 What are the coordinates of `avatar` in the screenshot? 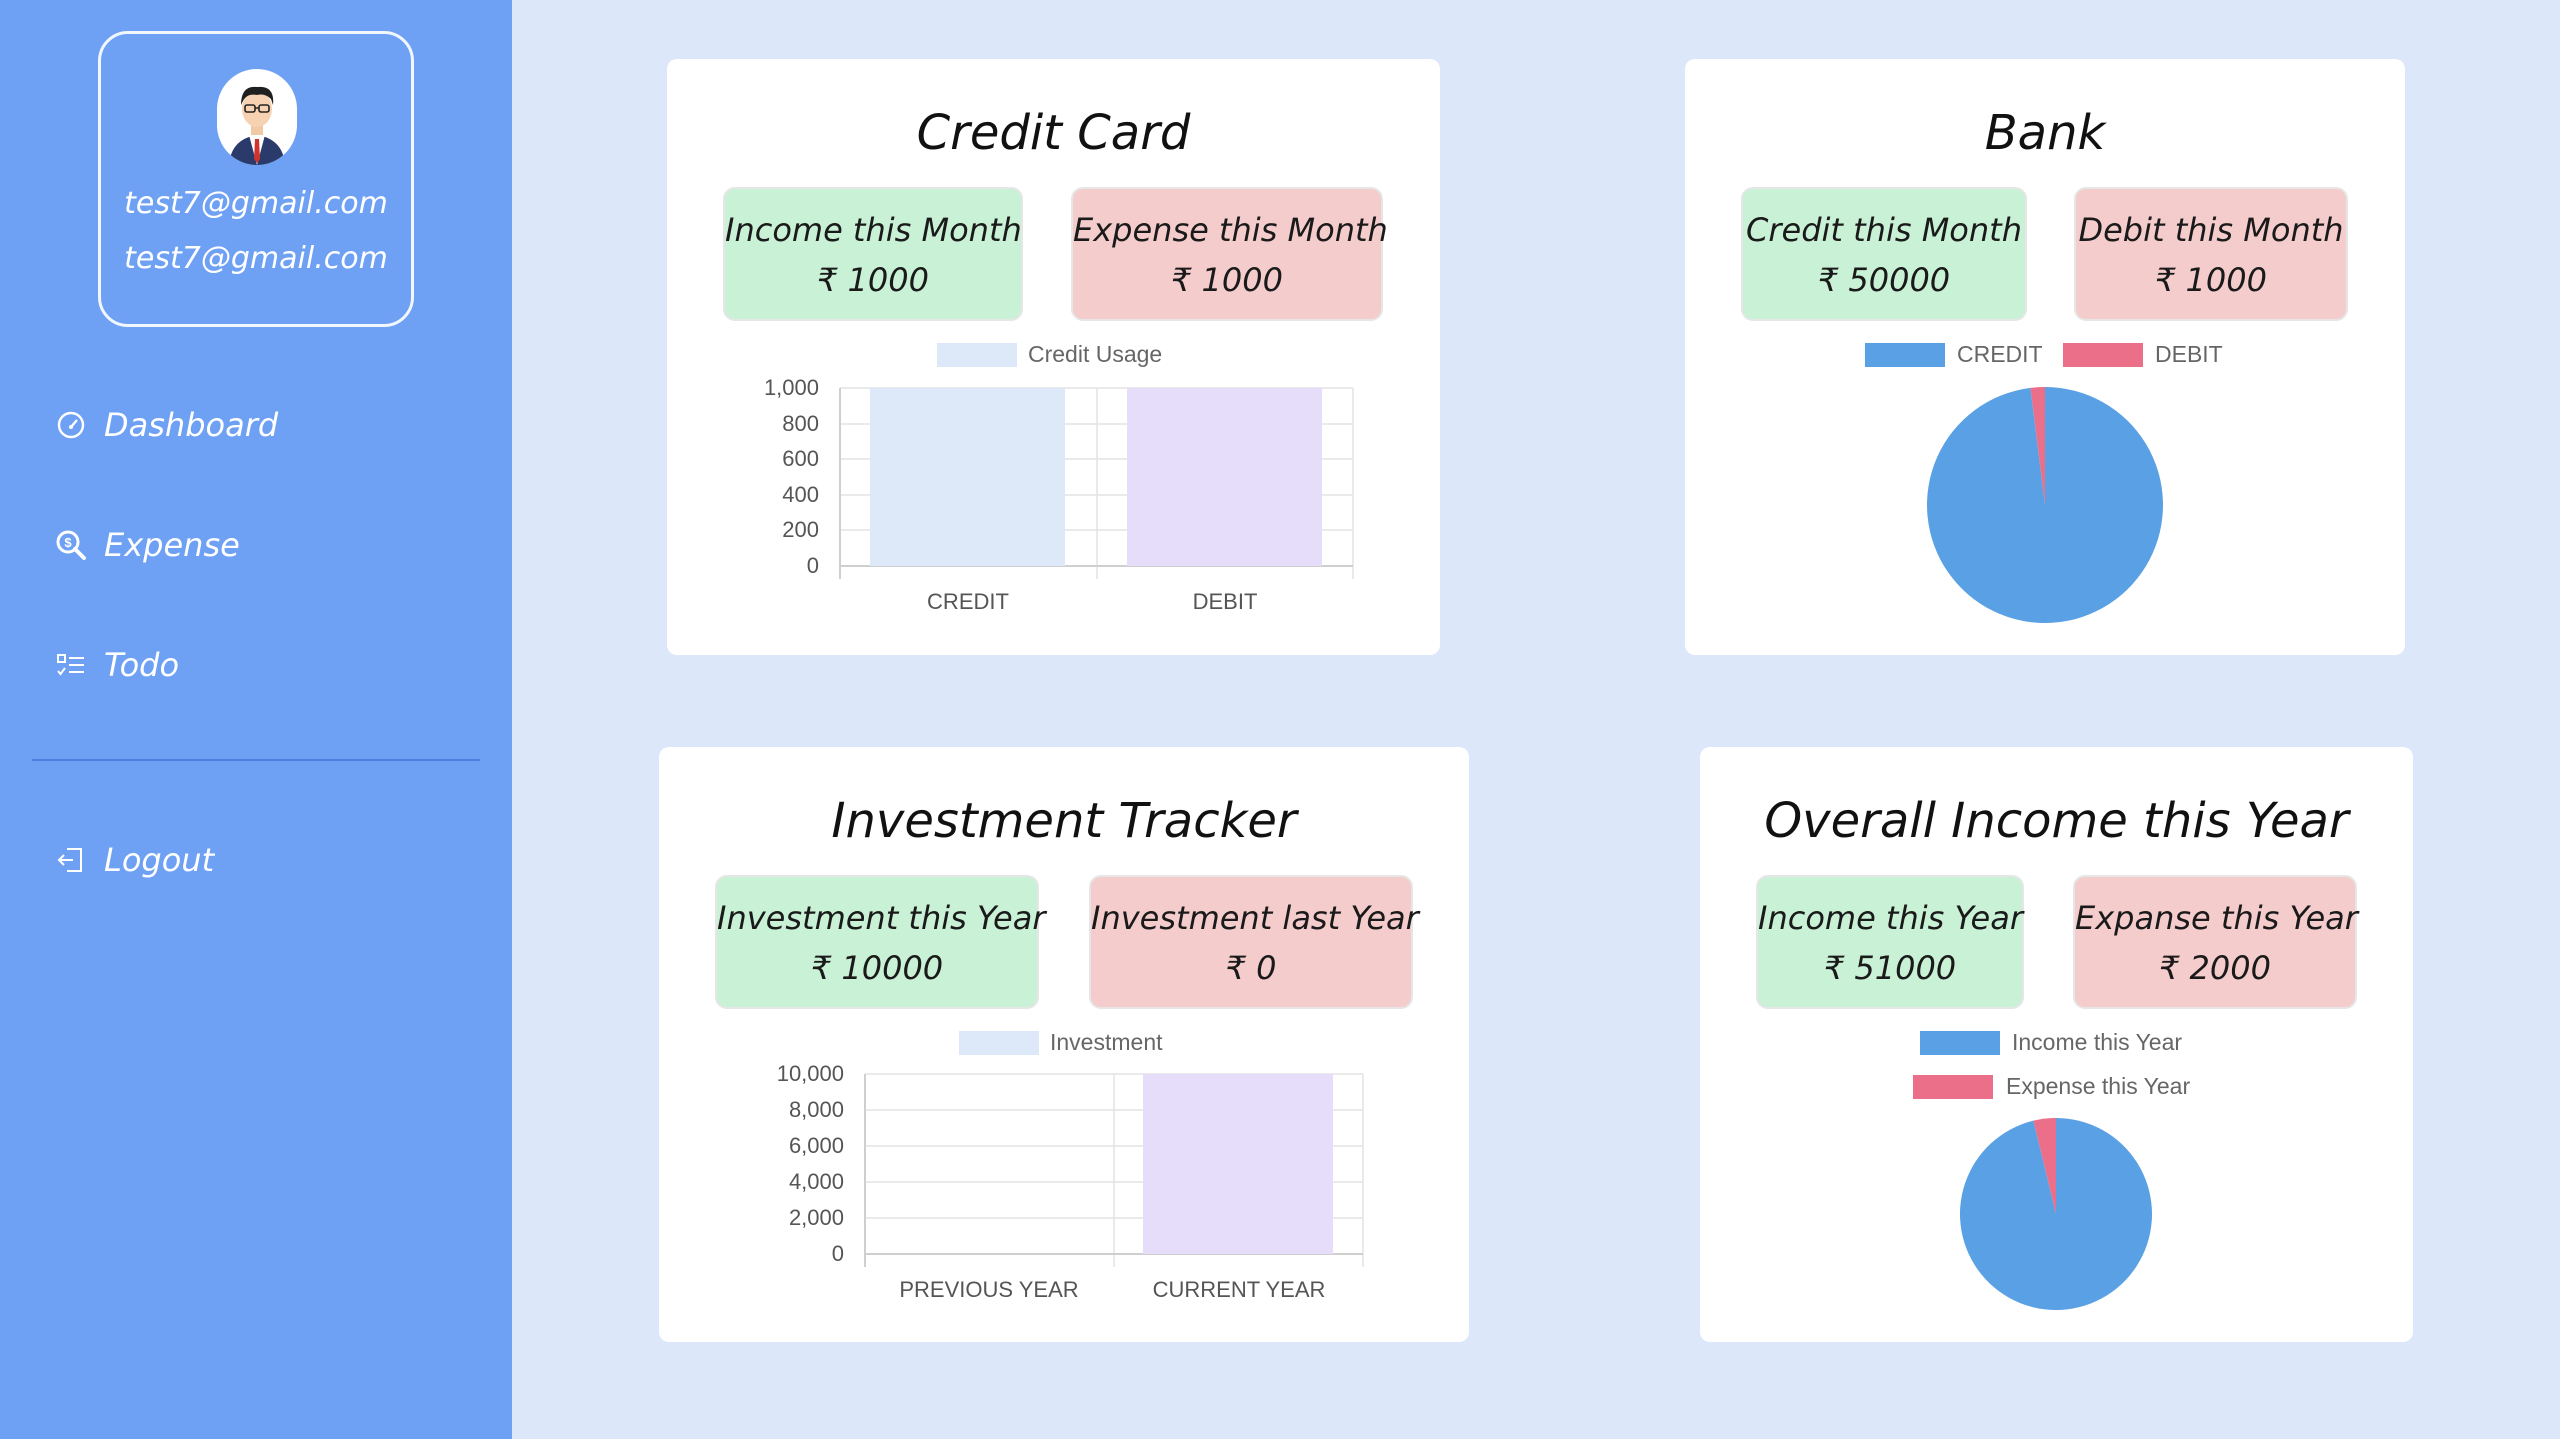 It's located at (257, 117).